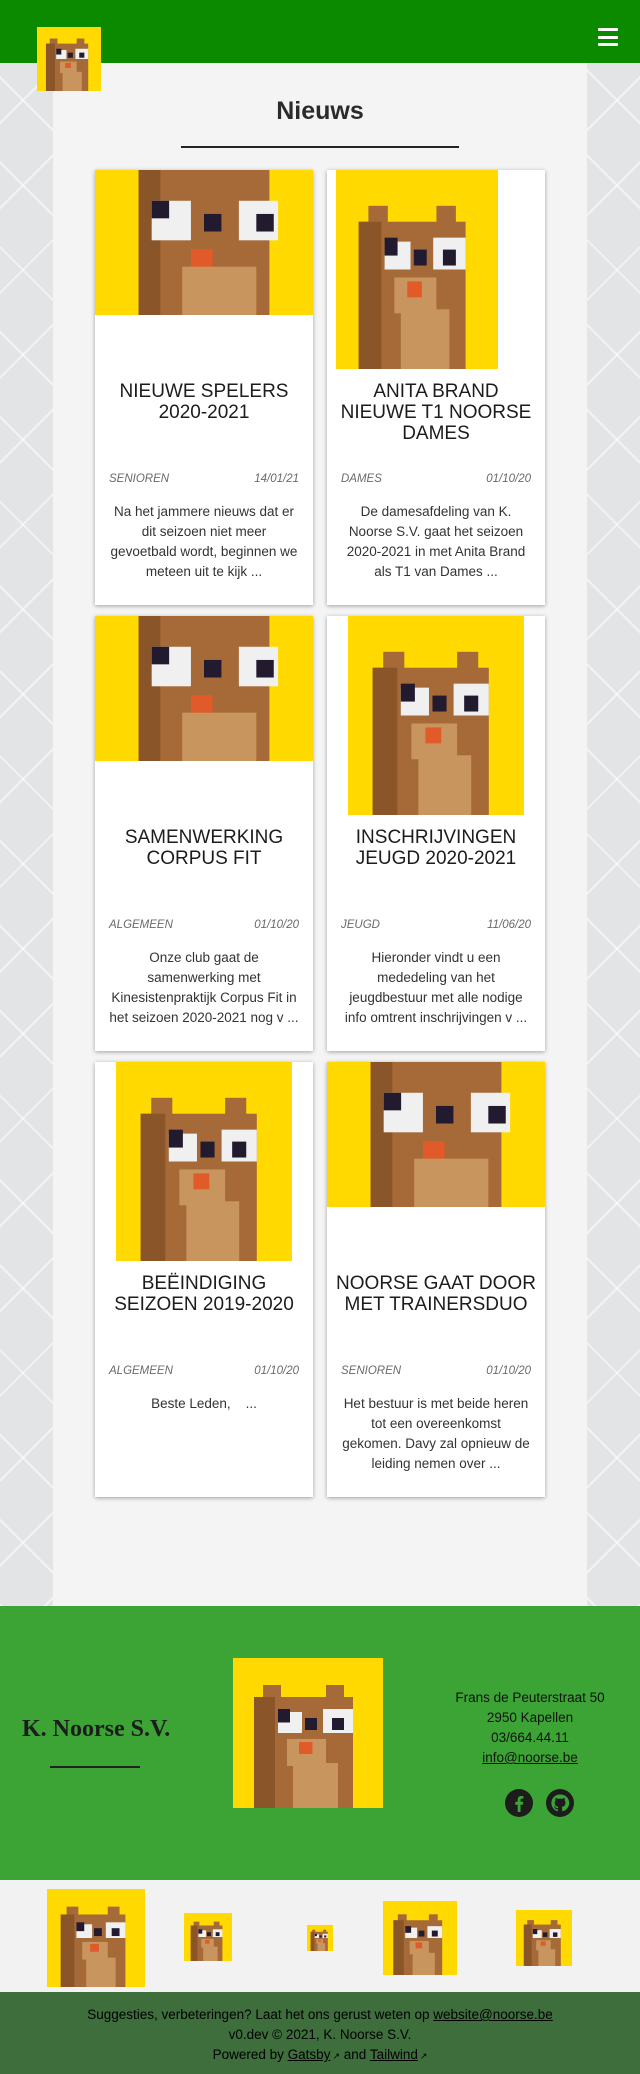 The height and width of the screenshot is (2074, 640). I want to click on powered-by-text: Powered by, so click(248, 2054).